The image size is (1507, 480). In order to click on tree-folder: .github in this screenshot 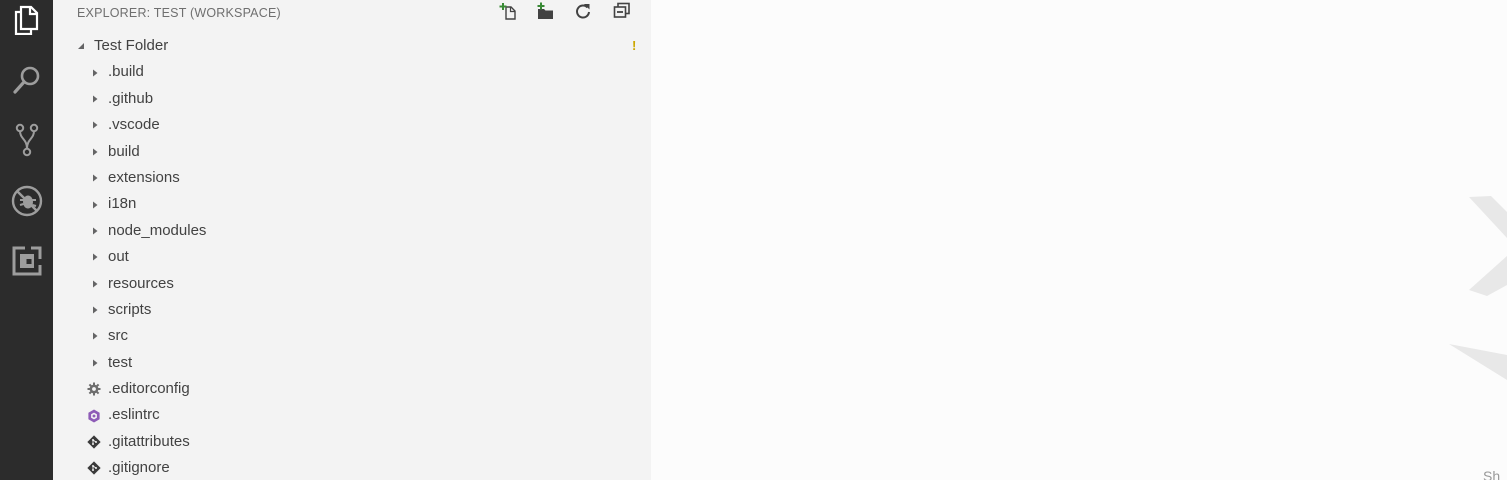, I will do `click(352, 99)`.